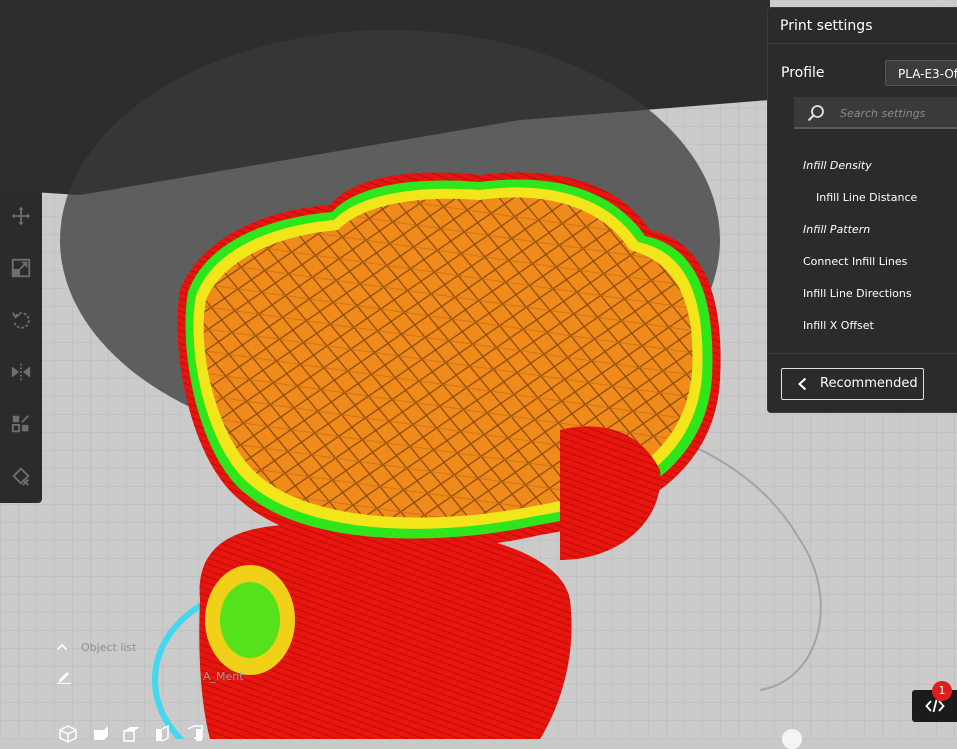 The width and height of the screenshot is (957, 749). Describe the element at coordinates (68, 734) in the screenshot. I see `3d-view-icon` at that location.